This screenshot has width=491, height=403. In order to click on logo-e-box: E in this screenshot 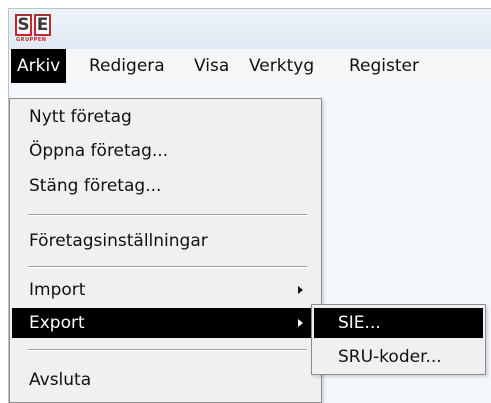, I will do `click(42, 25)`.